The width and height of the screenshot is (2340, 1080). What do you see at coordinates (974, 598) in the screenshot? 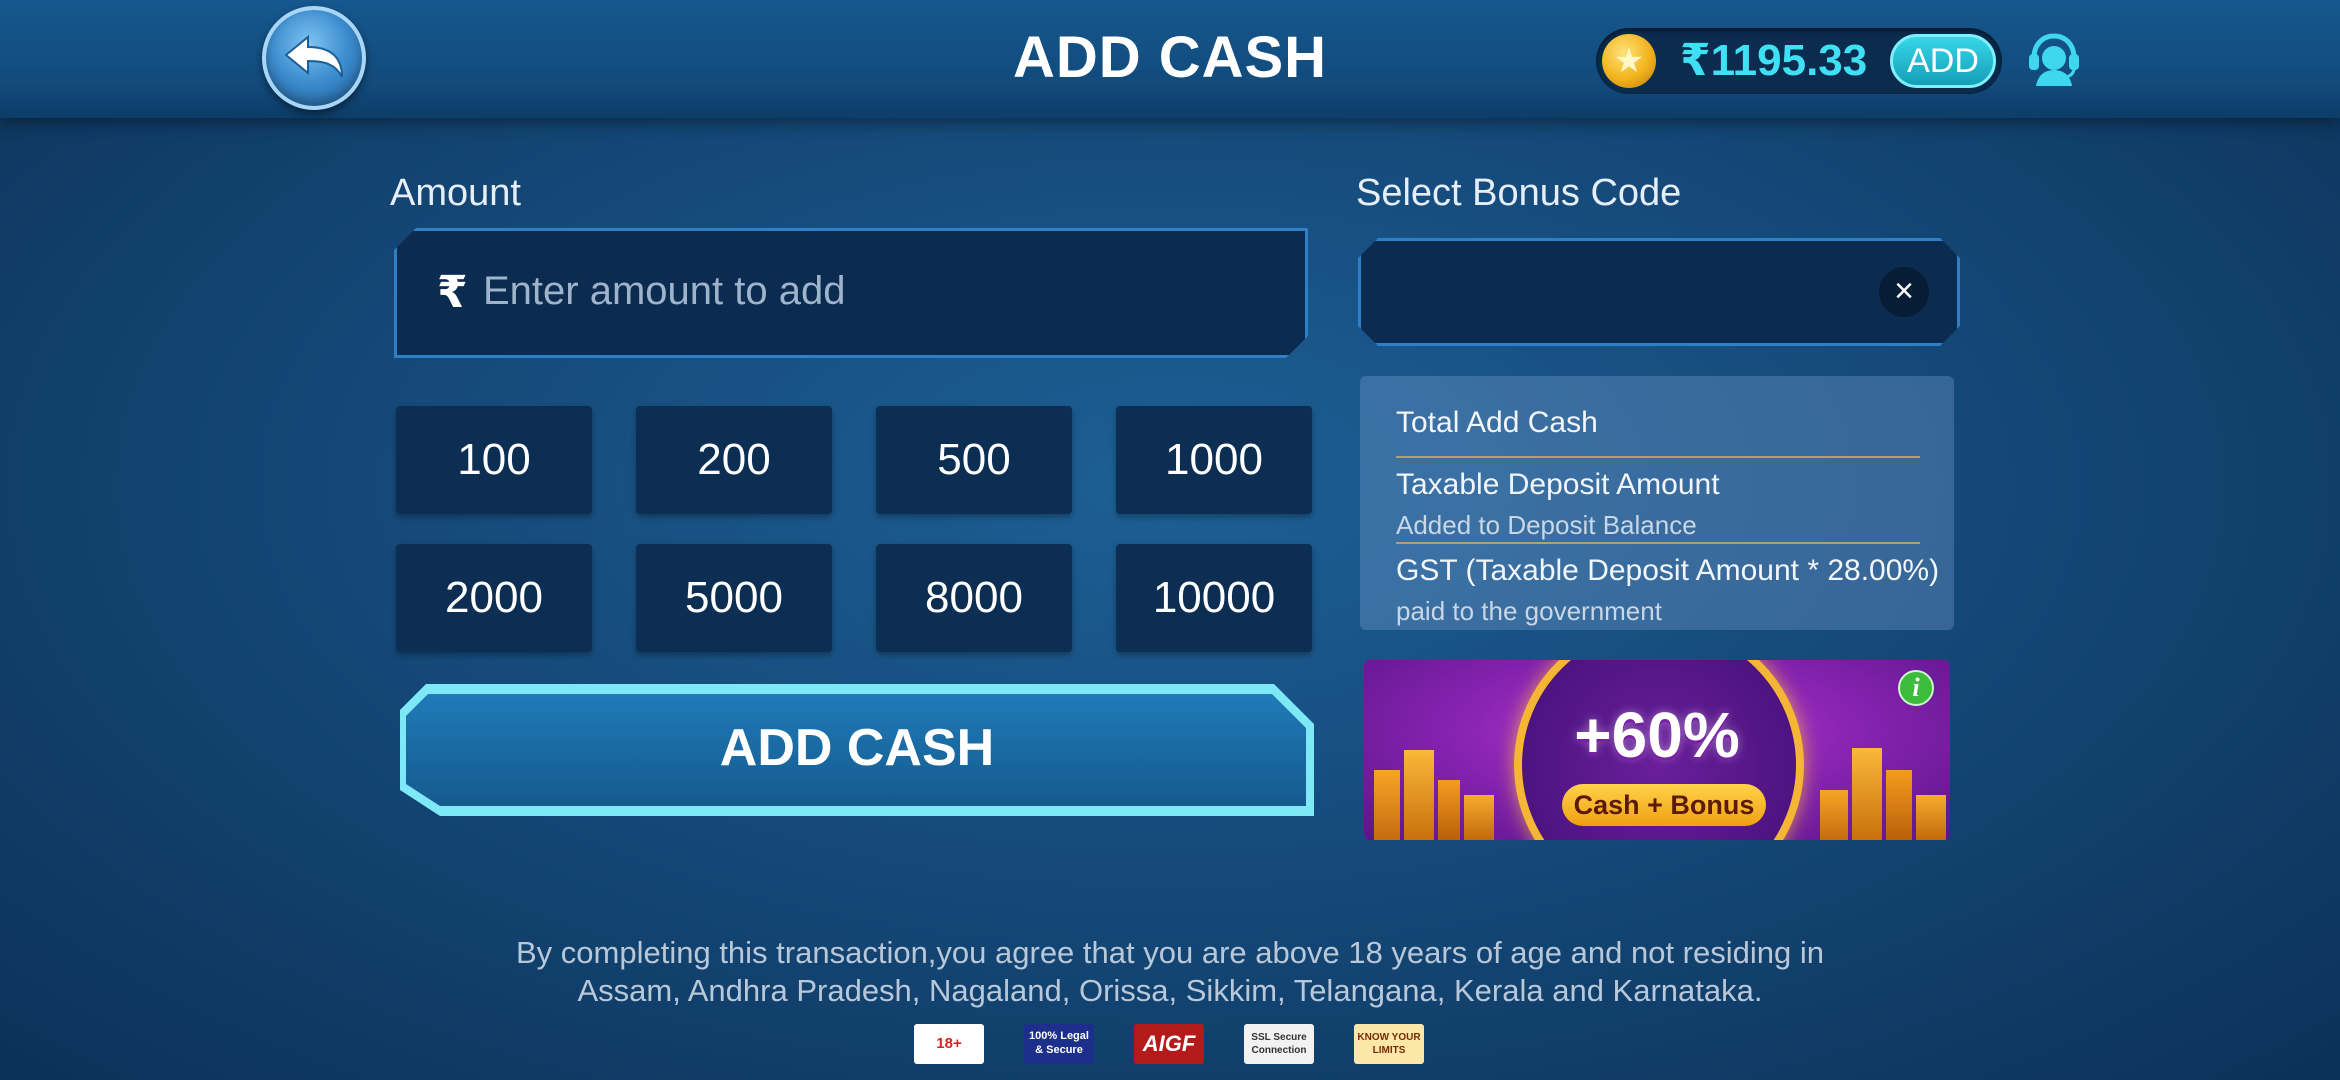
I see `preset-amount-8000: 8000` at bounding box center [974, 598].